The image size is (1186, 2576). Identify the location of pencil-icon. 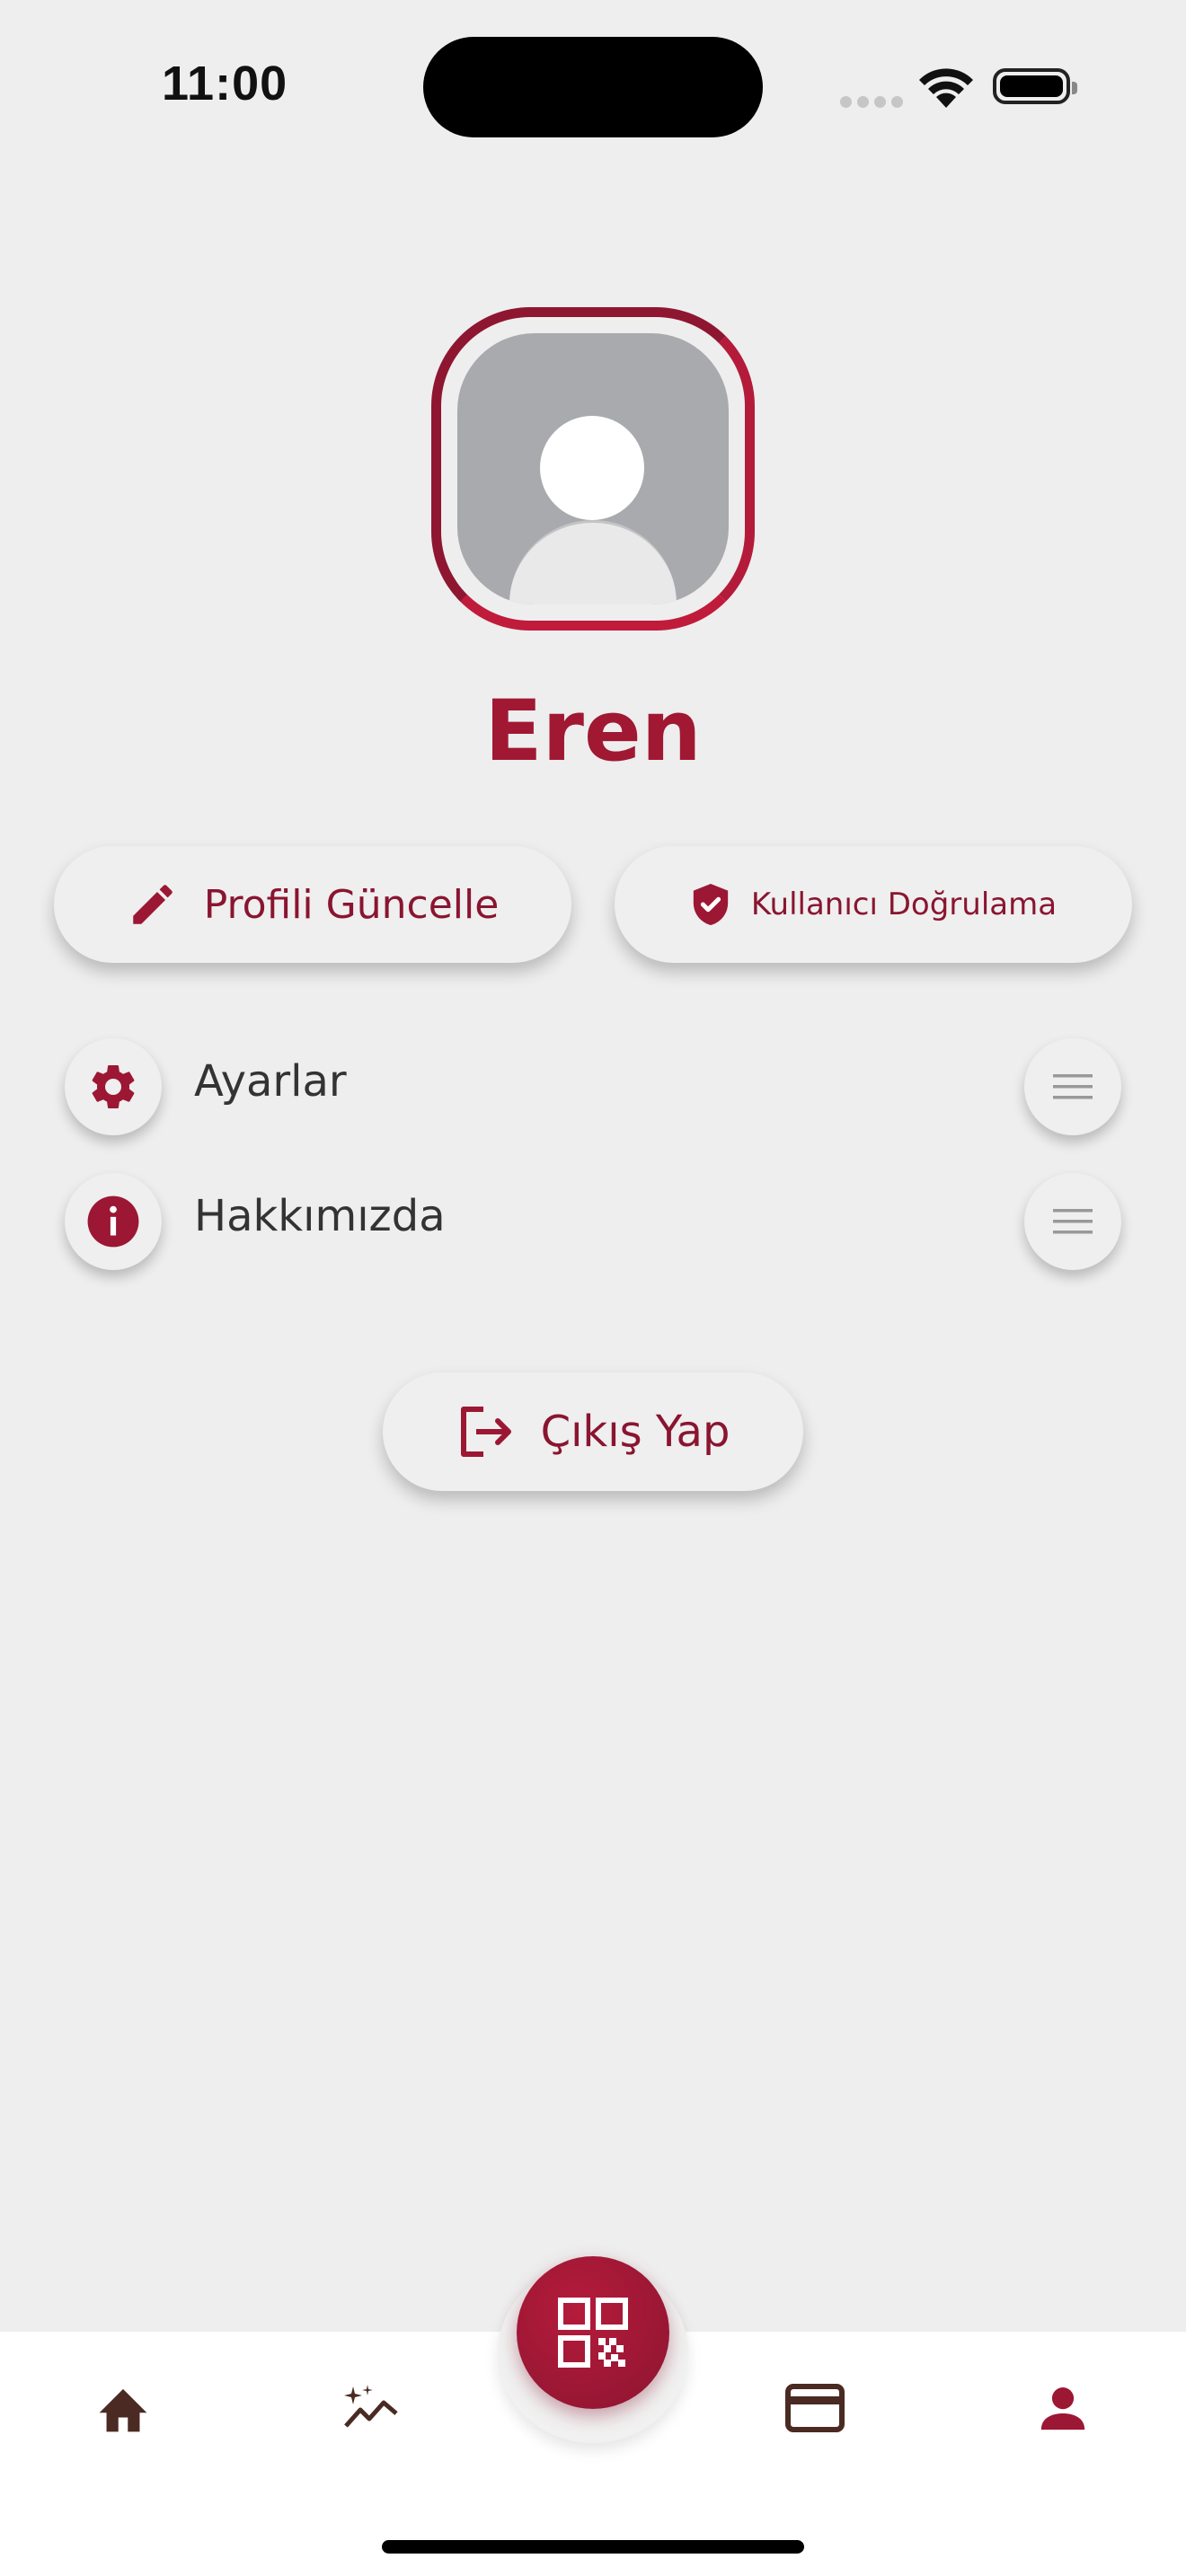
(152, 904).